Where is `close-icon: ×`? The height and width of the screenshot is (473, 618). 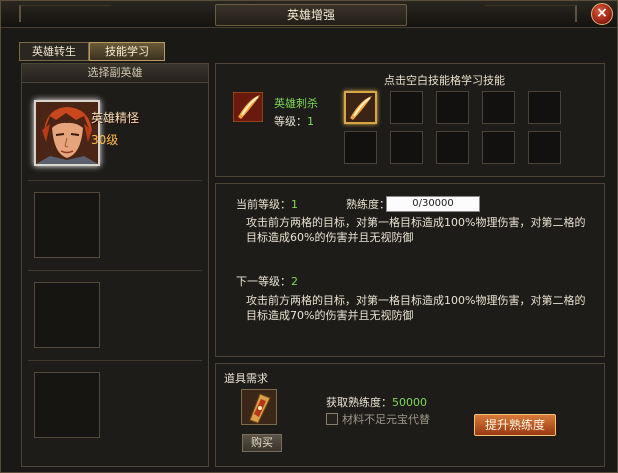 close-icon: × is located at coordinates (602, 13).